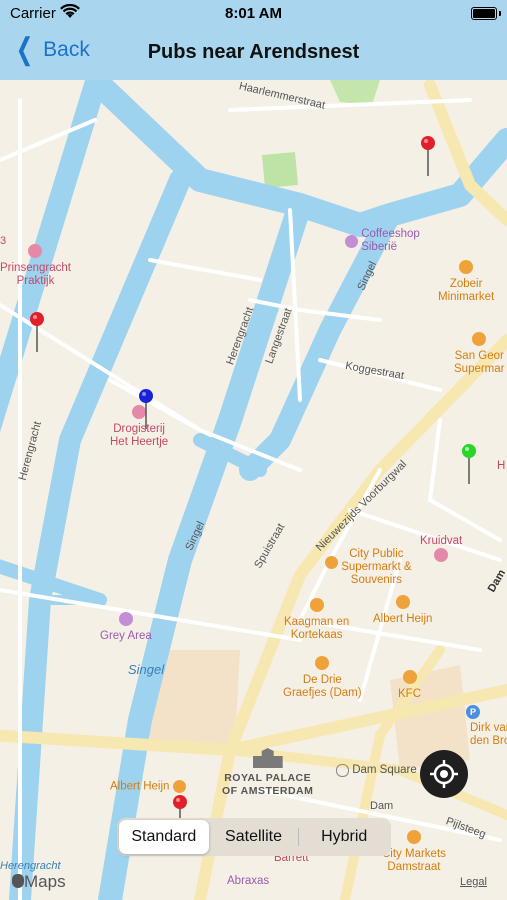 This screenshot has width=507, height=900. Describe the element at coordinates (344, 837) in the screenshot. I see `segment-hybrid: Hybrid` at that location.